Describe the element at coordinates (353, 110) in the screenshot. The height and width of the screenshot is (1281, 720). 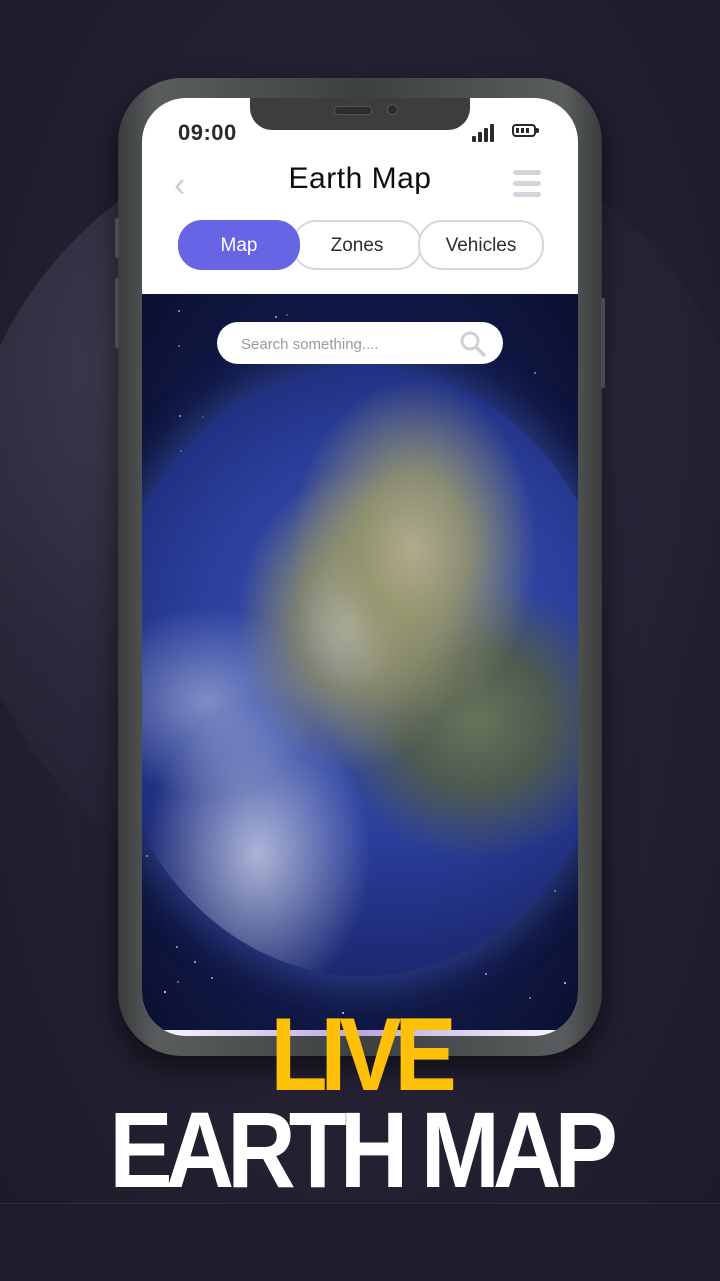
I see `speaker-grille` at that location.